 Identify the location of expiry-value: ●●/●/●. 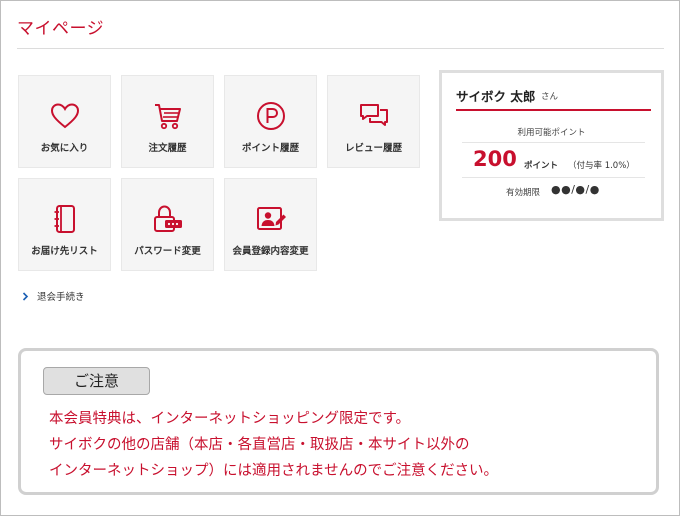
(575, 189).